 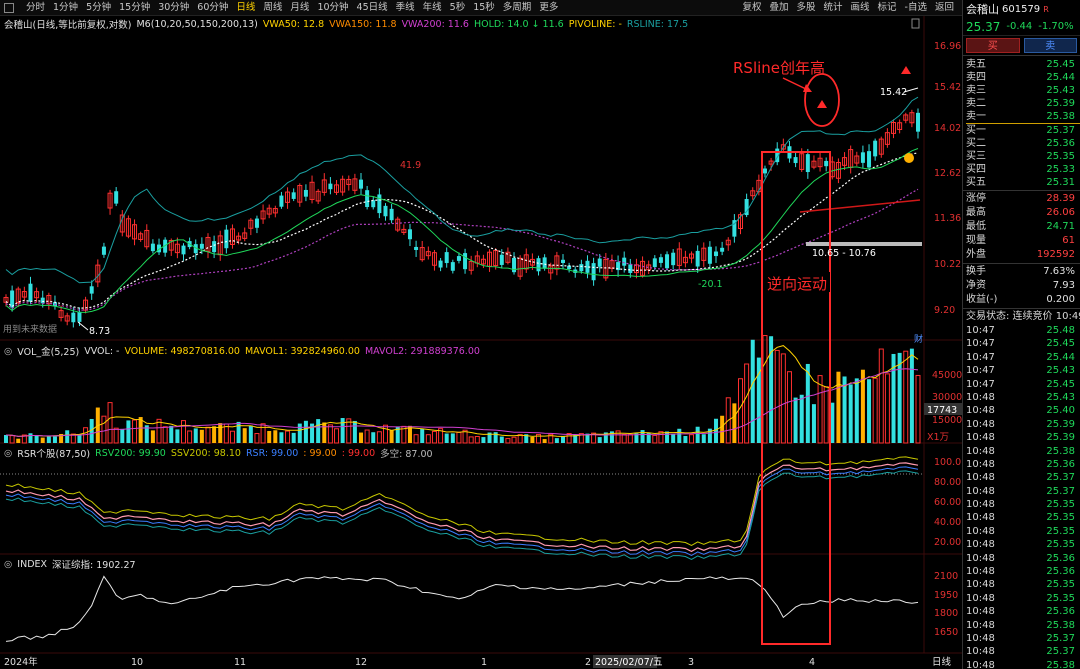 What do you see at coordinates (484, 662) in the screenshot?
I see `time-tick-label: 1` at bounding box center [484, 662].